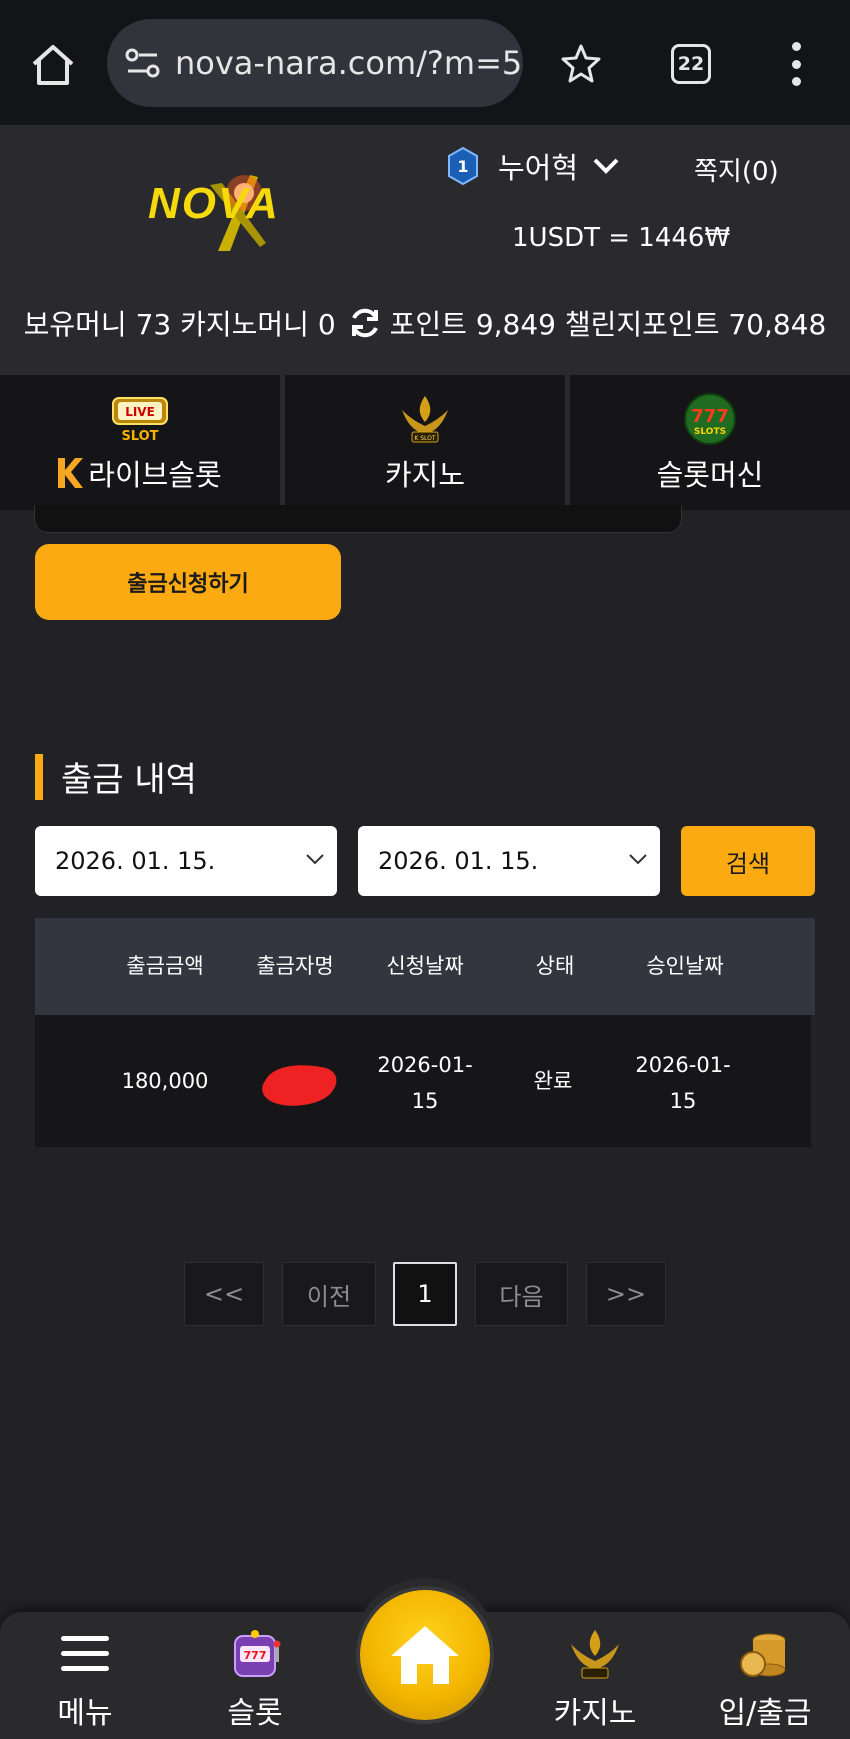 This screenshot has width=850, height=1739. Describe the element at coordinates (295, 966) in the screenshot. I see `column-header: 출금자명` at that location.